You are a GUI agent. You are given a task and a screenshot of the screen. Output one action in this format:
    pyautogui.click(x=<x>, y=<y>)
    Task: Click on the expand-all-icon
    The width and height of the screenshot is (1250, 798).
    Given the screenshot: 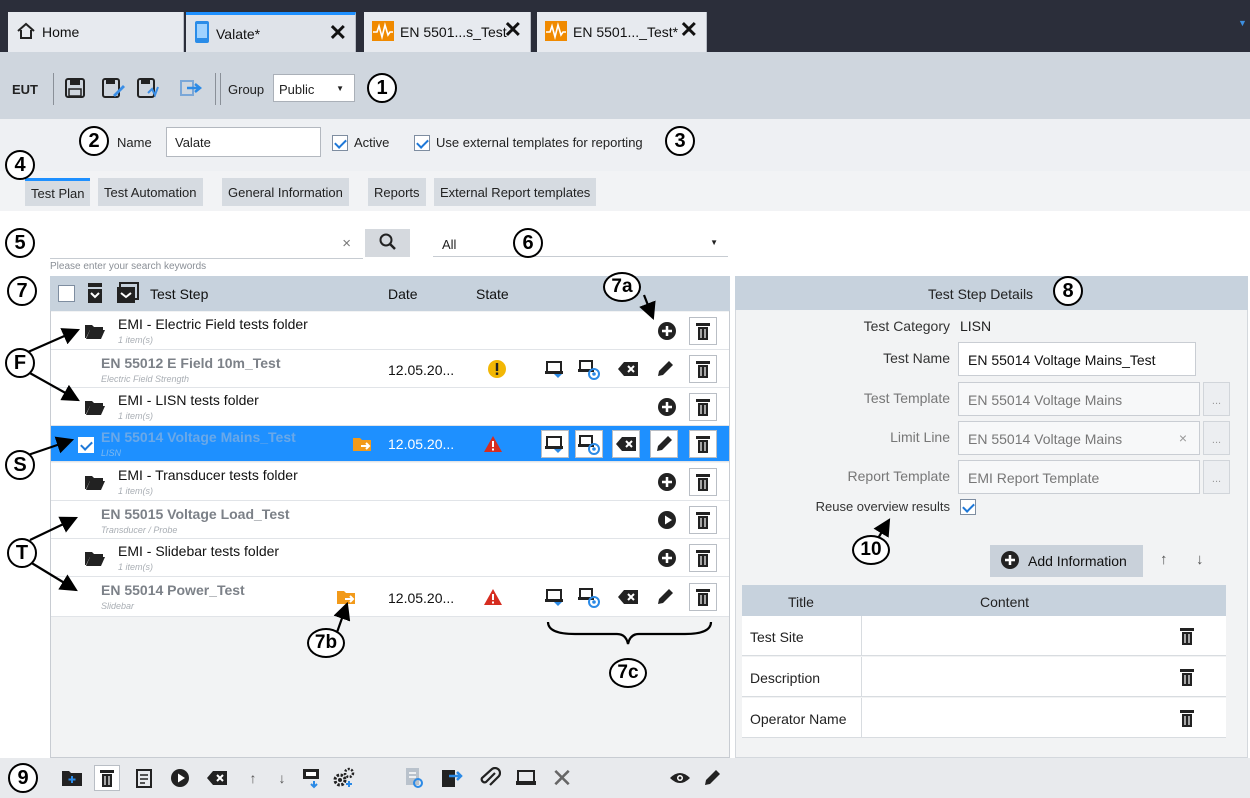 What is the action you would take?
    pyautogui.click(x=128, y=294)
    